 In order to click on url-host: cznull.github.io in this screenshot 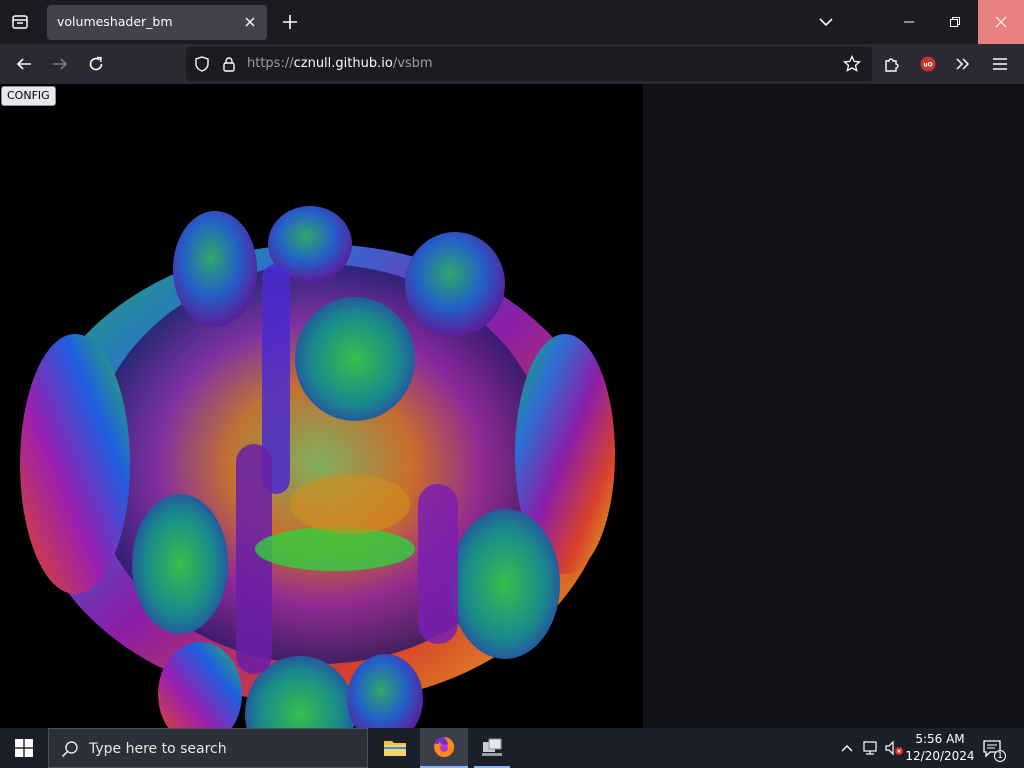, I will do `click(343, 63)`.